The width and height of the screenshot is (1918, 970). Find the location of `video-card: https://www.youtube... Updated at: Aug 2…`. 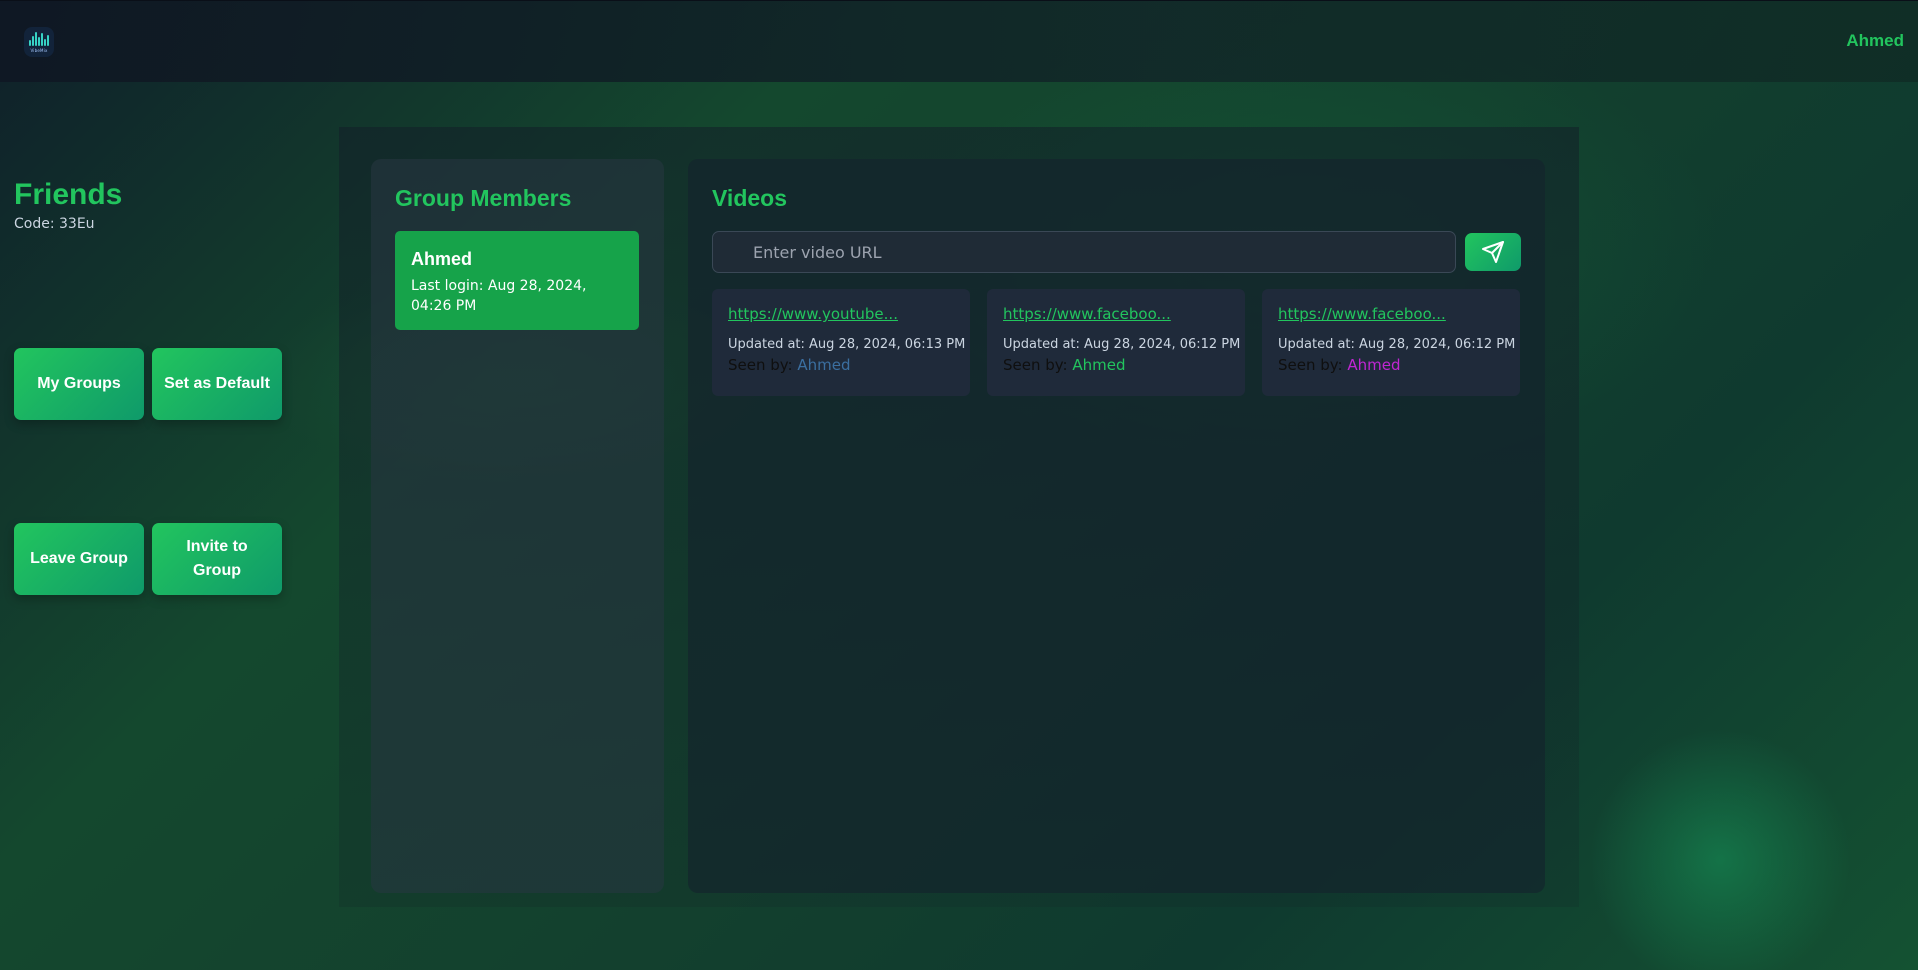

video-card: https://www.youtube... Updated at: Aug 2… is located at coordinates (841, 342).